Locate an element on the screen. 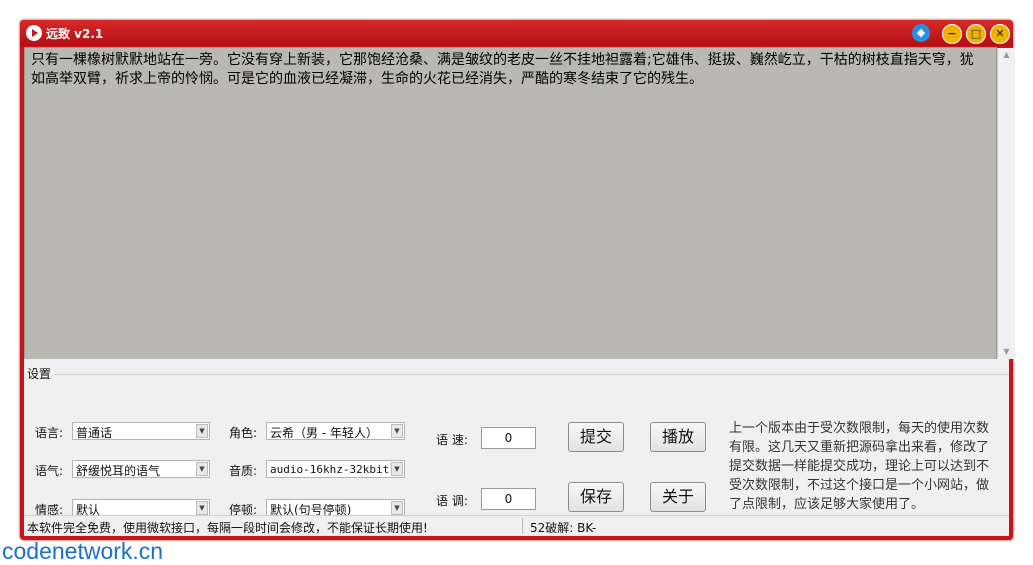 Image resolution: width=1033 pixels, height=565 pixels. about-button: 关于 is located at coordinates (678, 497).